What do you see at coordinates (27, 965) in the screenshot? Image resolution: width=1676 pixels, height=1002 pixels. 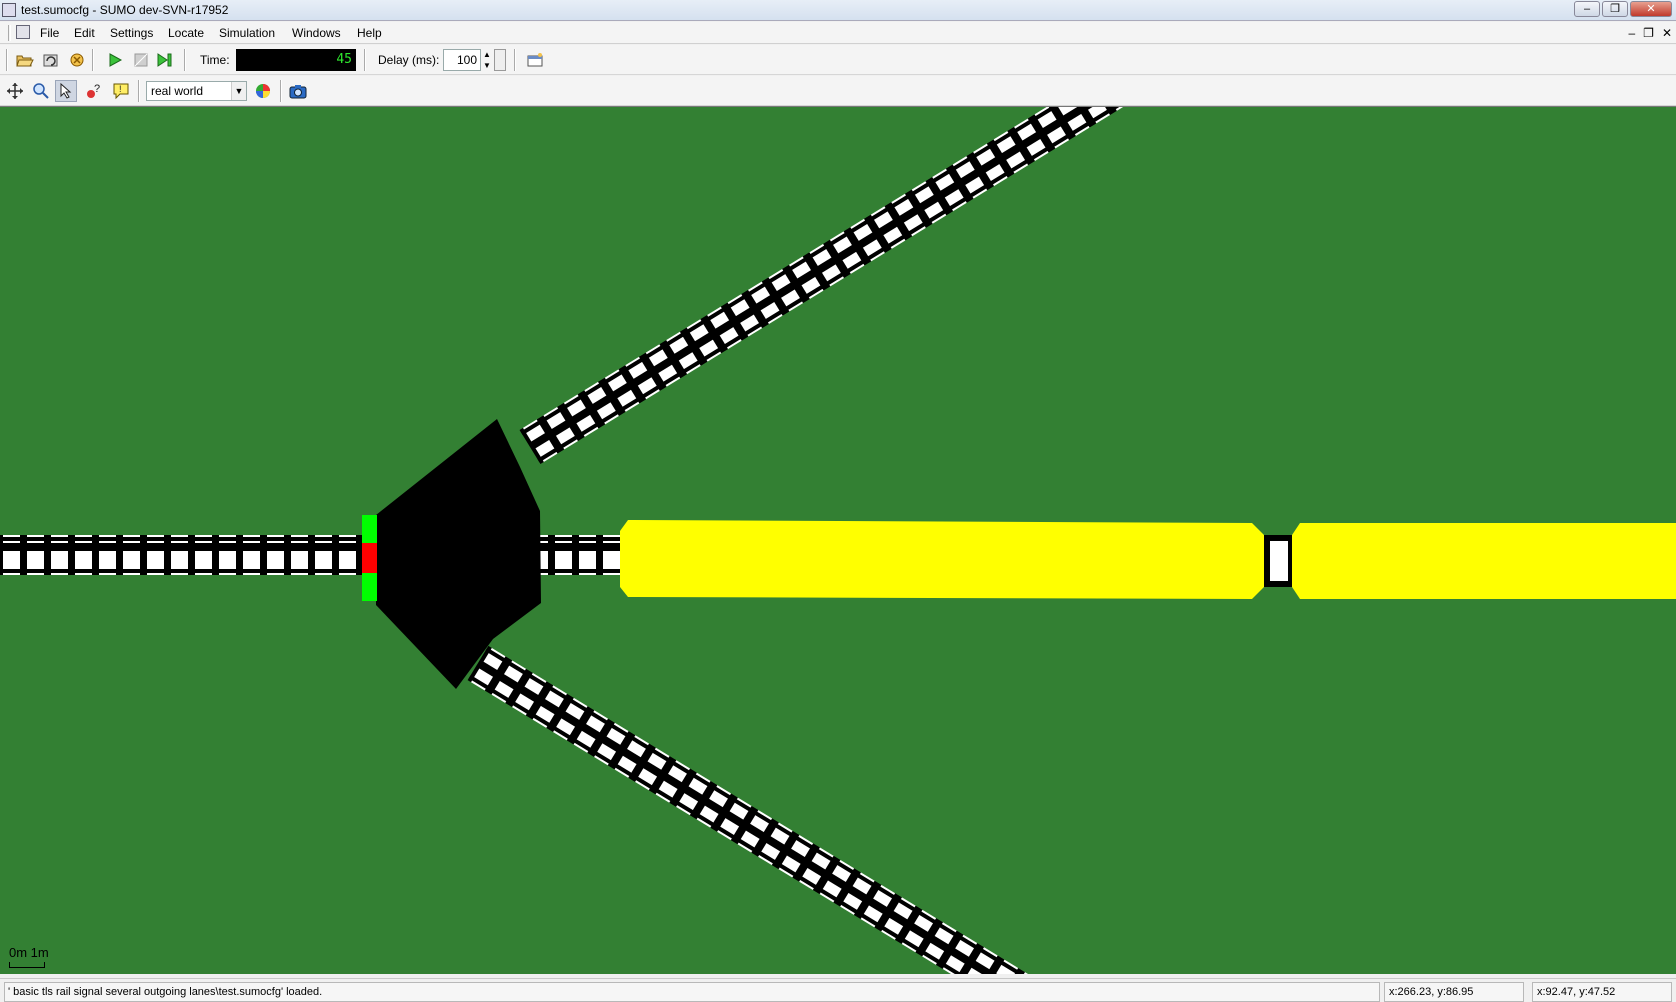 I see `scale-bar` at bounding box center [27, 965].